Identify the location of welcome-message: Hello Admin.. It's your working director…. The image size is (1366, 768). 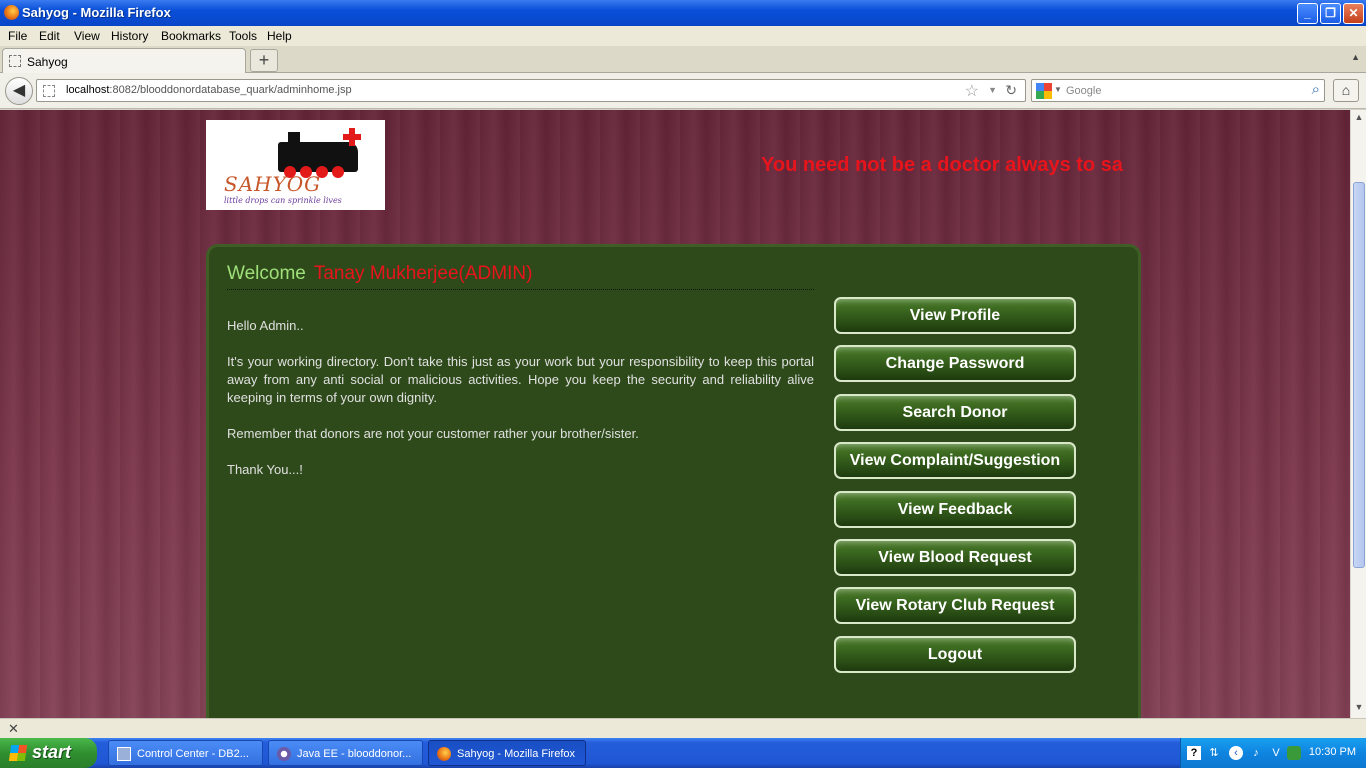
(520, 407).